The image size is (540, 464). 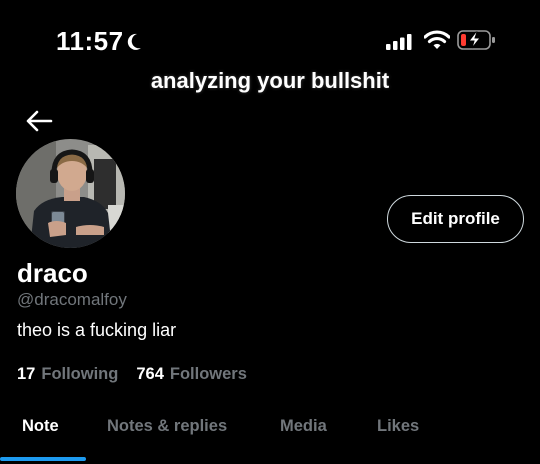 What do you see at coordinates (97, 330) in the screenshot?
I see `profile-bio: theo is a fucking liar` at bounding box center [97, 330].